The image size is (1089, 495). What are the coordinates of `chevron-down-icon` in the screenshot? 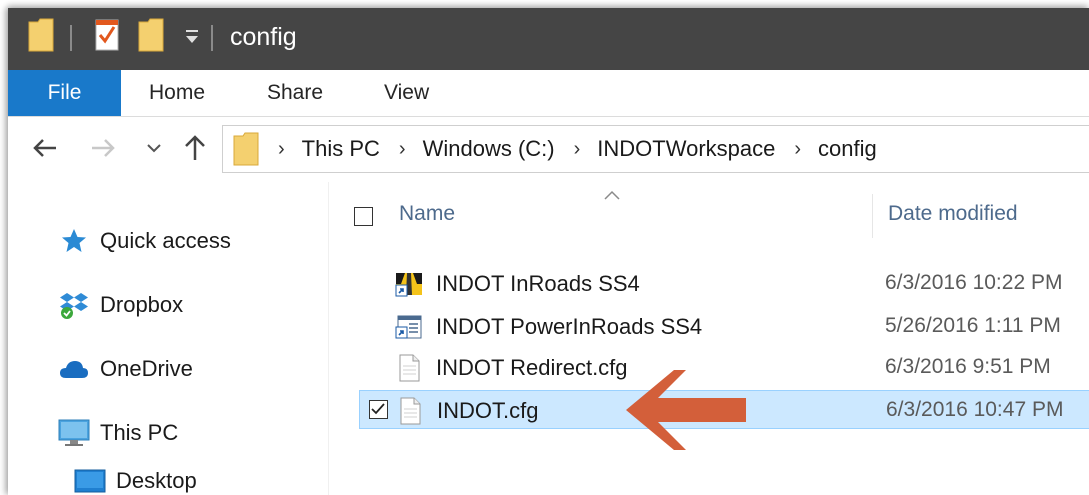 It's located at (154, 148).